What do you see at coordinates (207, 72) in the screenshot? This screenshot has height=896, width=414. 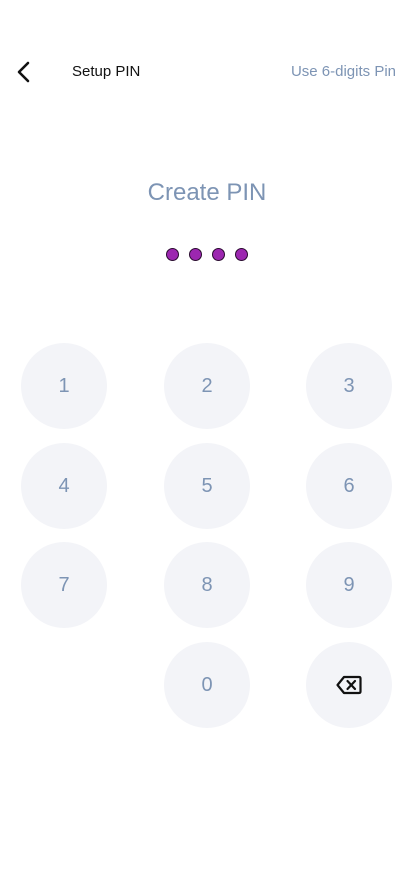 I see `app-header: Setup PIN Use 6-digits Pin` at bounding box center [207, 72].